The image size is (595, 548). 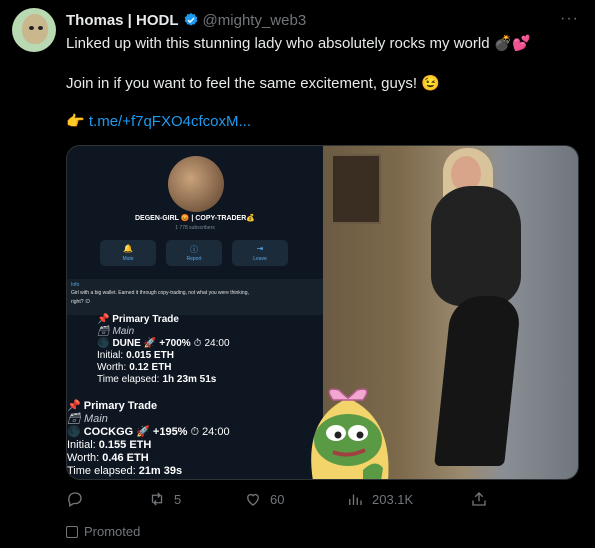 I want to click on mute-label: Mute, so click(x=128, y=259).